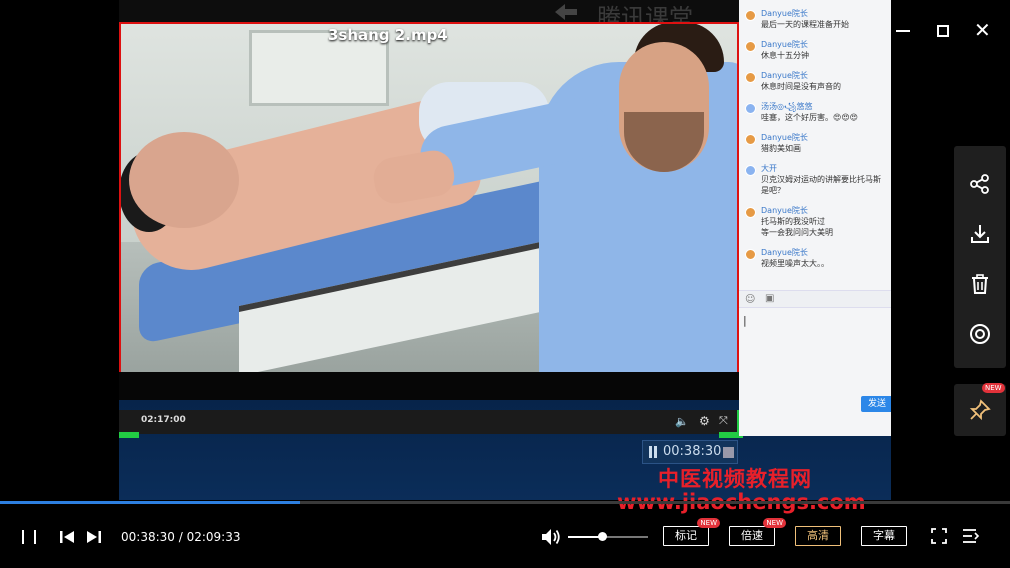  What do you see at coordinates (815, 19) in the screenshot?
I see `chat-message: Danyue院长最后一天的课程准备开始` at bounding box center [815, 19].